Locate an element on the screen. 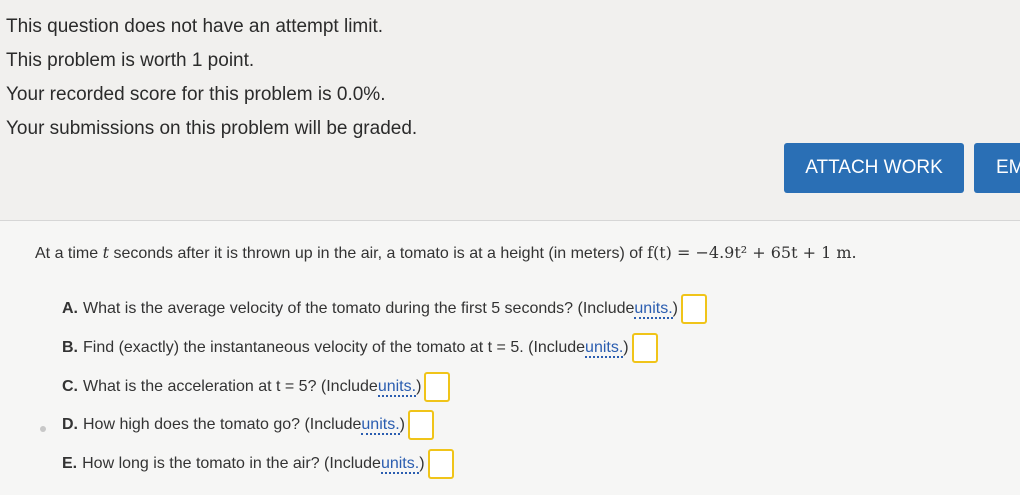  height-function: f(t) = −4.9t² + 65t + 1 m. is located at coordinates (752, 252).